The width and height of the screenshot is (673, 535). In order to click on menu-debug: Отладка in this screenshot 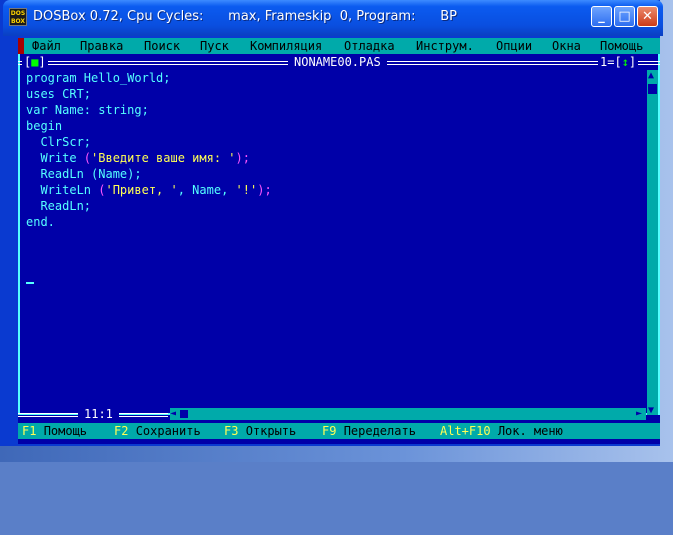, I will do `click(369, 46)`.